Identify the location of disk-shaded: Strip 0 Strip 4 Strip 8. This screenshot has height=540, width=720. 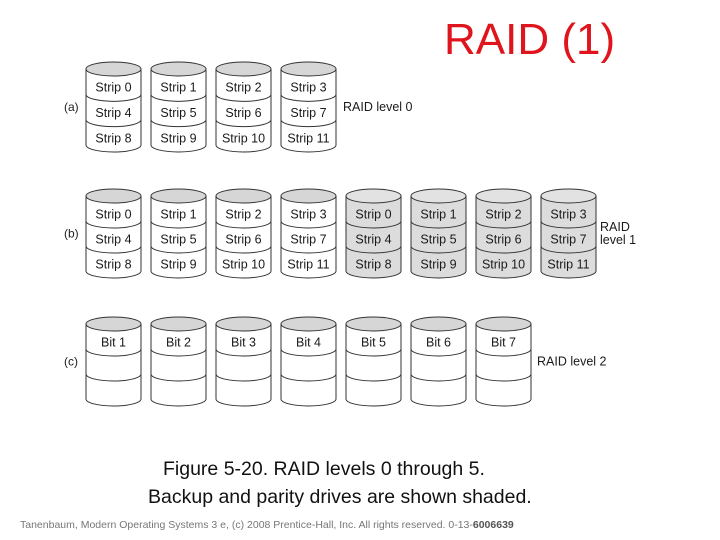
(373, 233).